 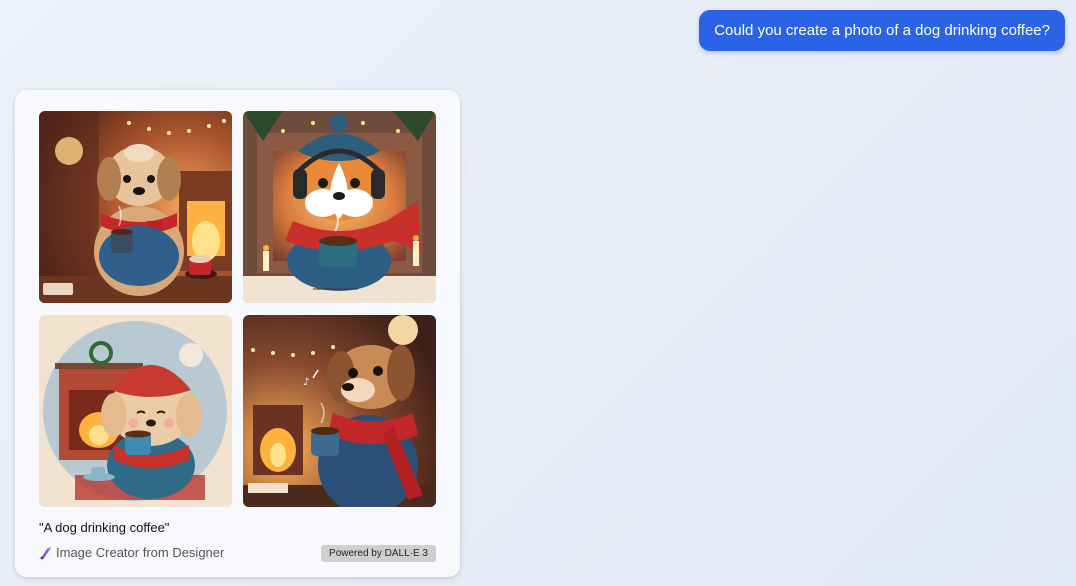 I want to click on image-creator-attribution: Image Creator from Designer, so click(x=131, y=552).